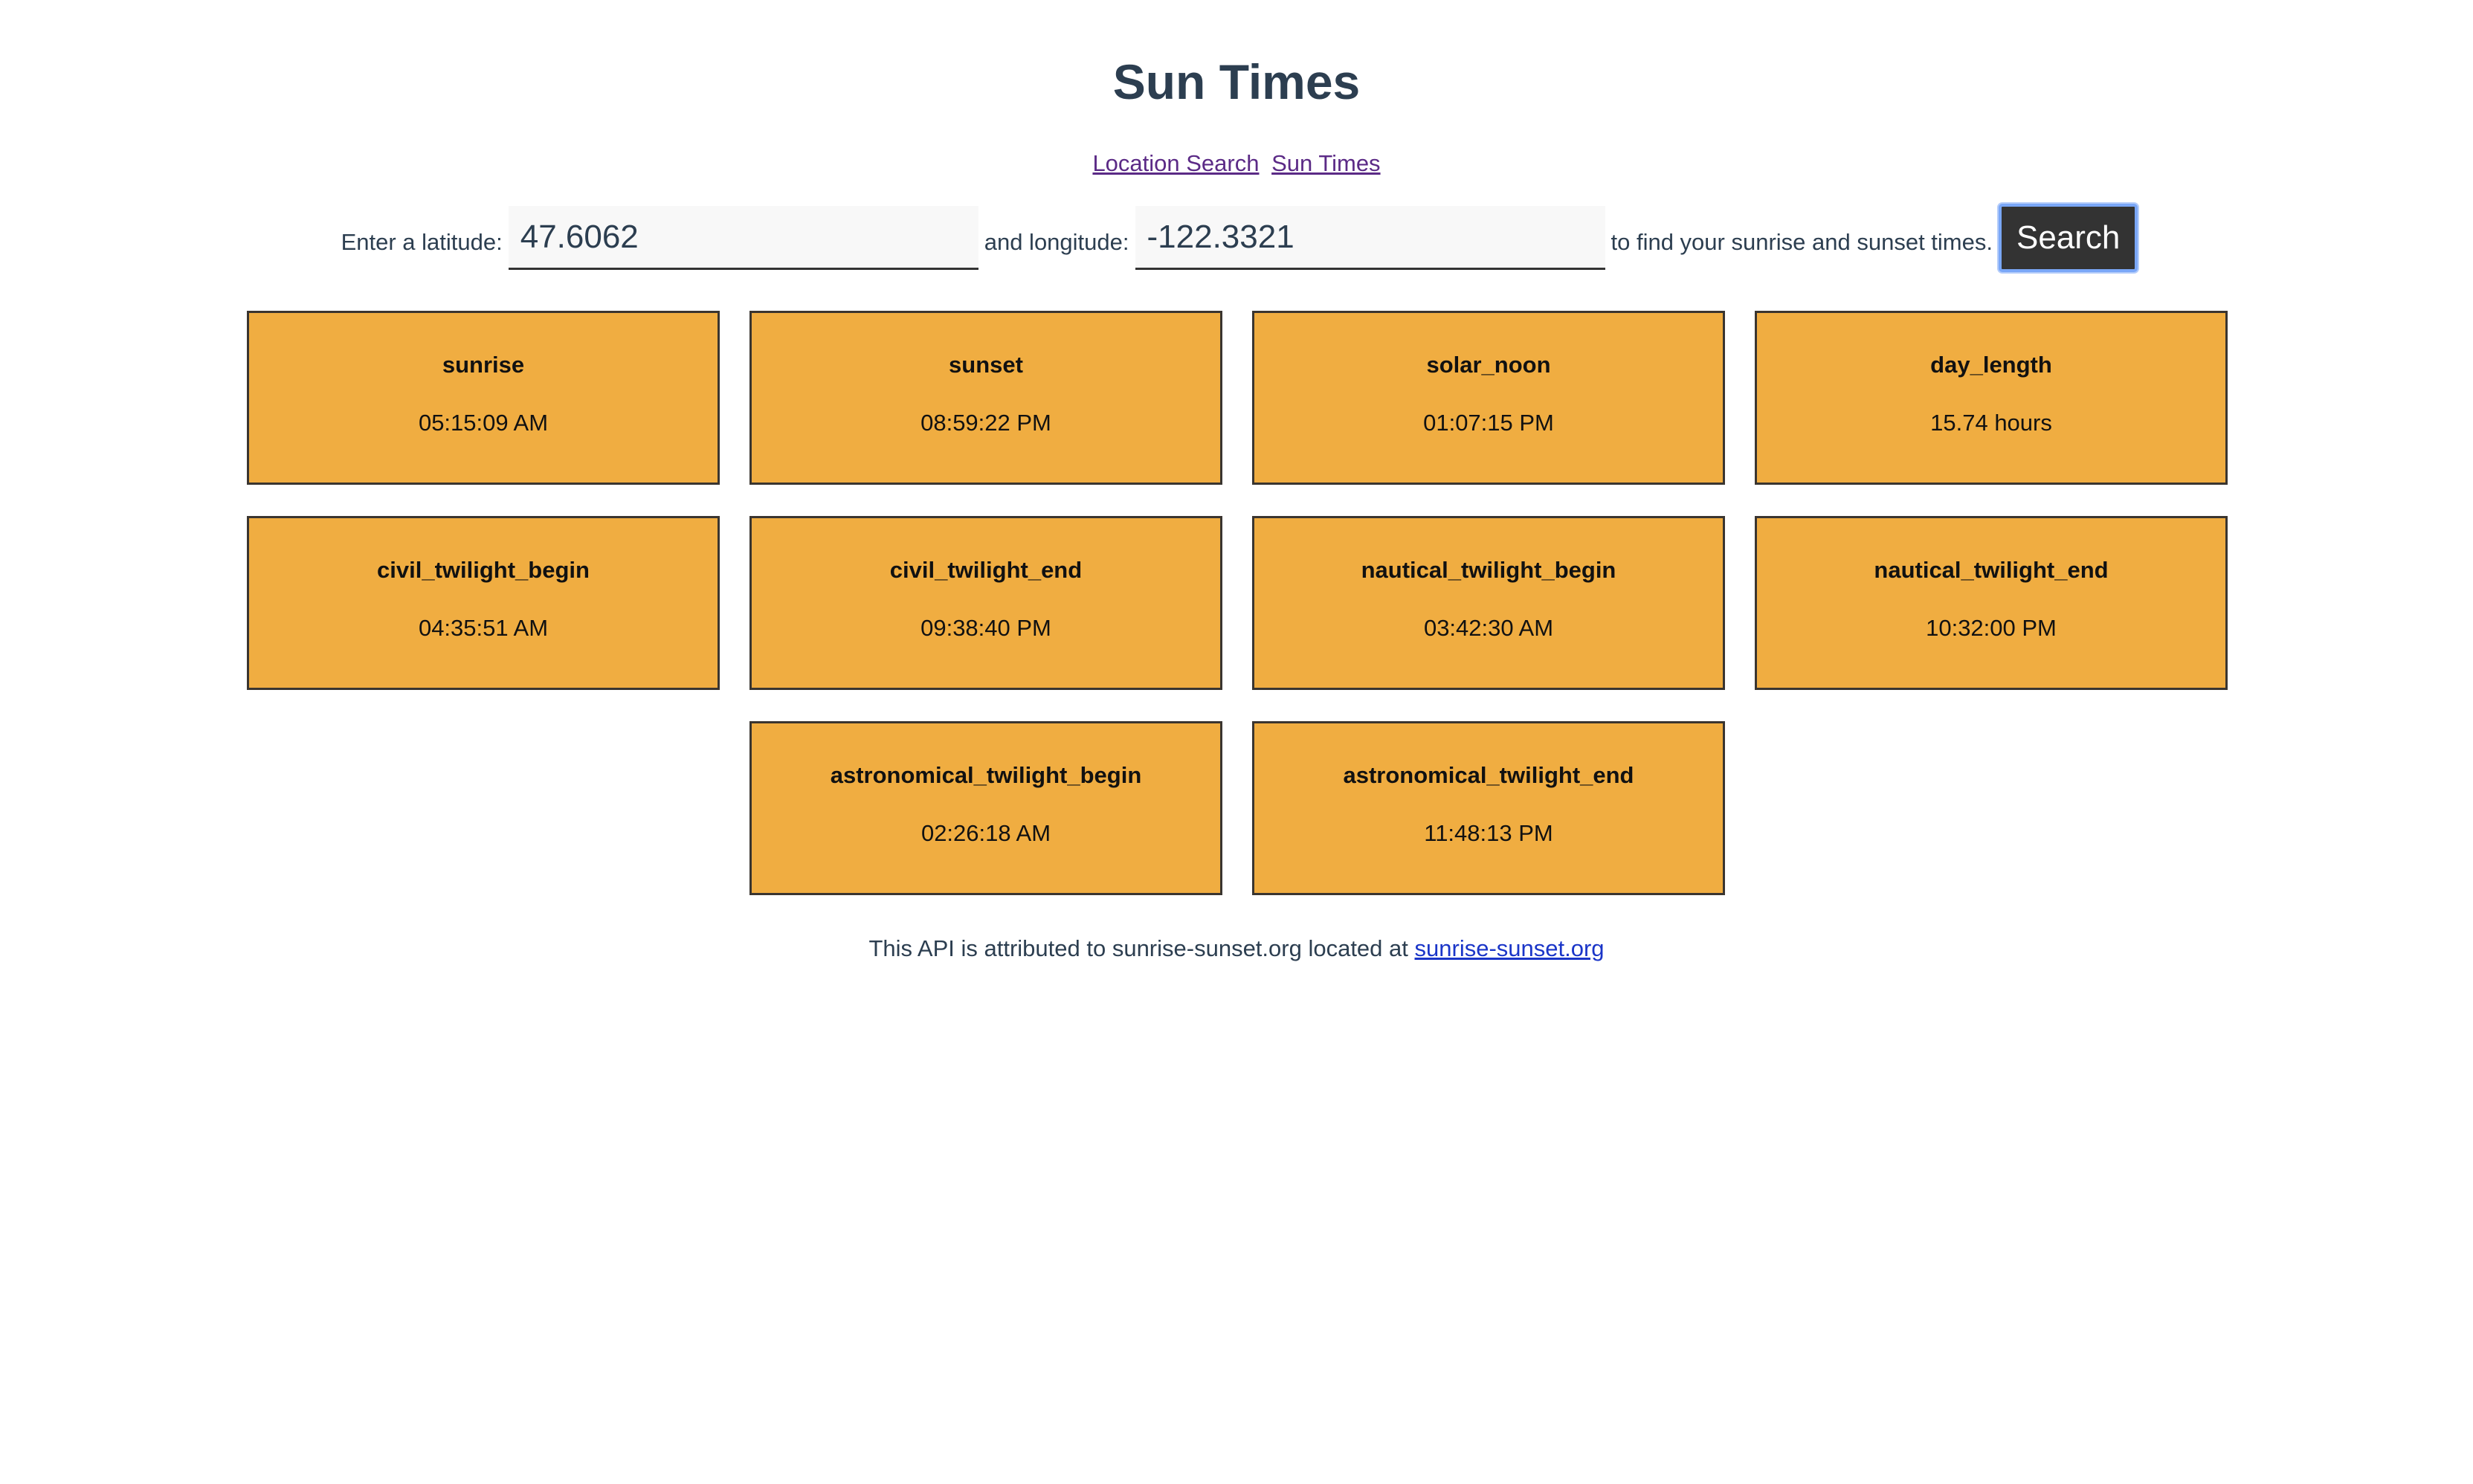 This screenshot has height=1484, width=2473. I want to click on result-value: 02:26:18 AM, so click(986, 833).